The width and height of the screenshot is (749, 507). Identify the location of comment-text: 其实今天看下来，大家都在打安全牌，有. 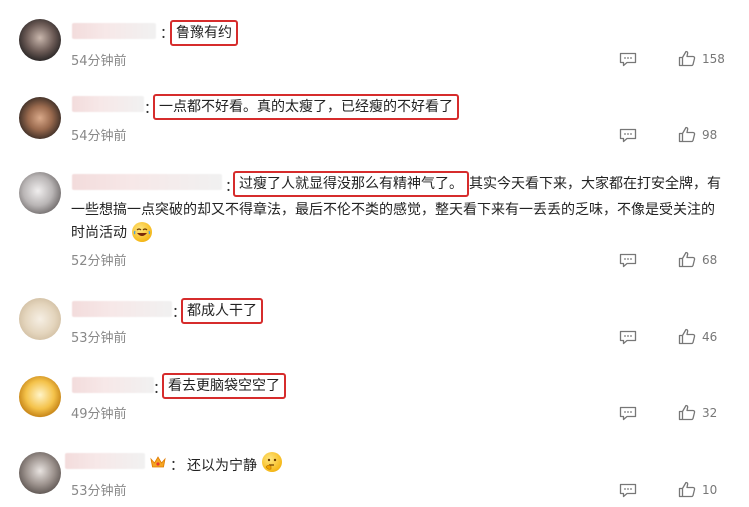
(595, 184).